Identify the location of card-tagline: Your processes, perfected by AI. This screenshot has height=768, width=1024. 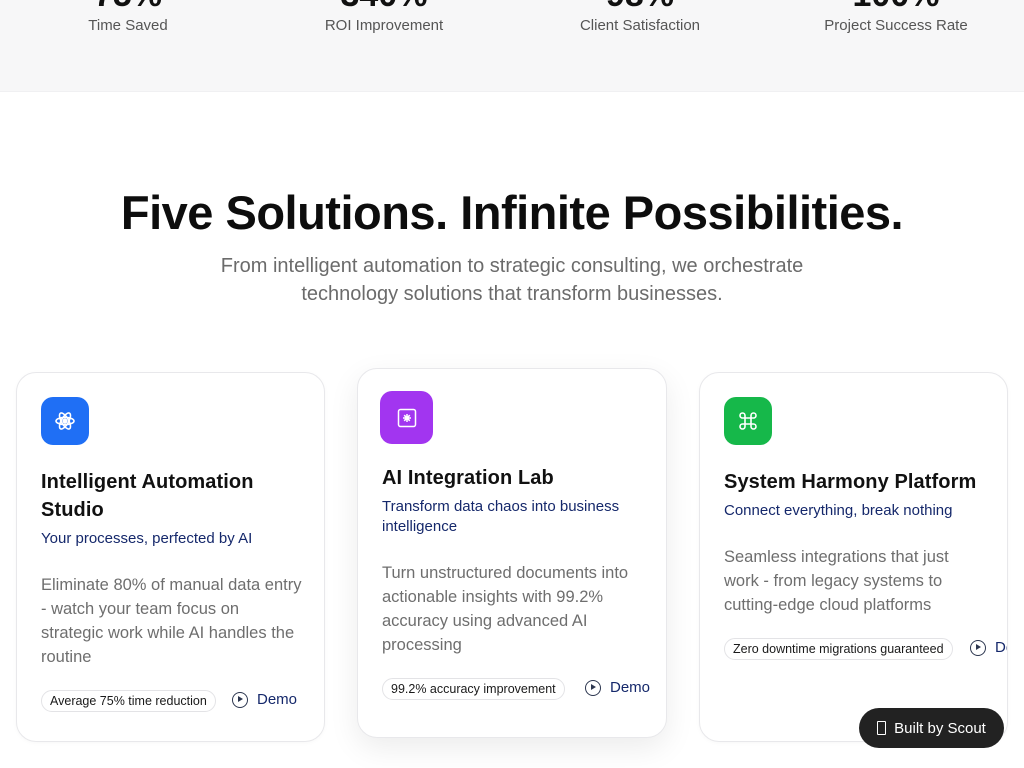
(147, 538).